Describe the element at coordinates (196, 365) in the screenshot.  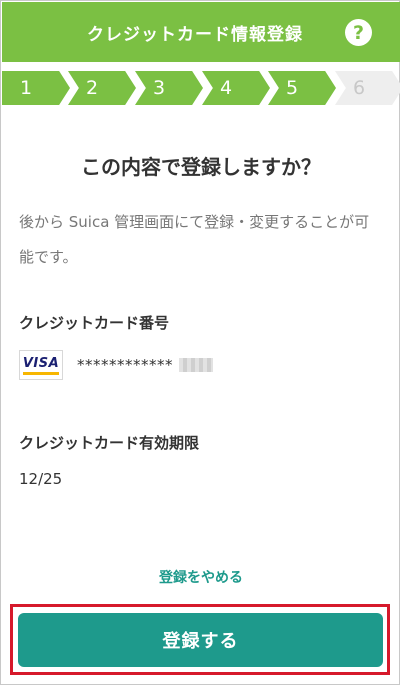
I see `blurred-digits` at that location.